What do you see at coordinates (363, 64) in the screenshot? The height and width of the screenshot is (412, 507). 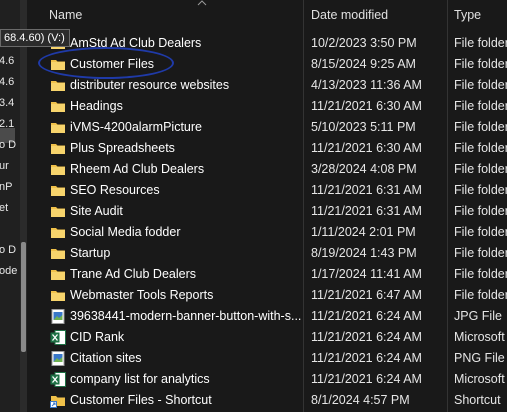 I see `file-date-modified: 8/15/2024 9:25 AM` at bounding box center [363, 64].